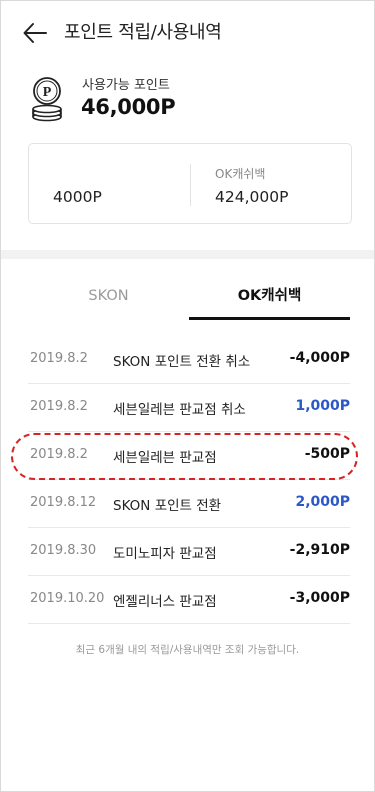  I want to click on svg-text: P, so click(47, 92).